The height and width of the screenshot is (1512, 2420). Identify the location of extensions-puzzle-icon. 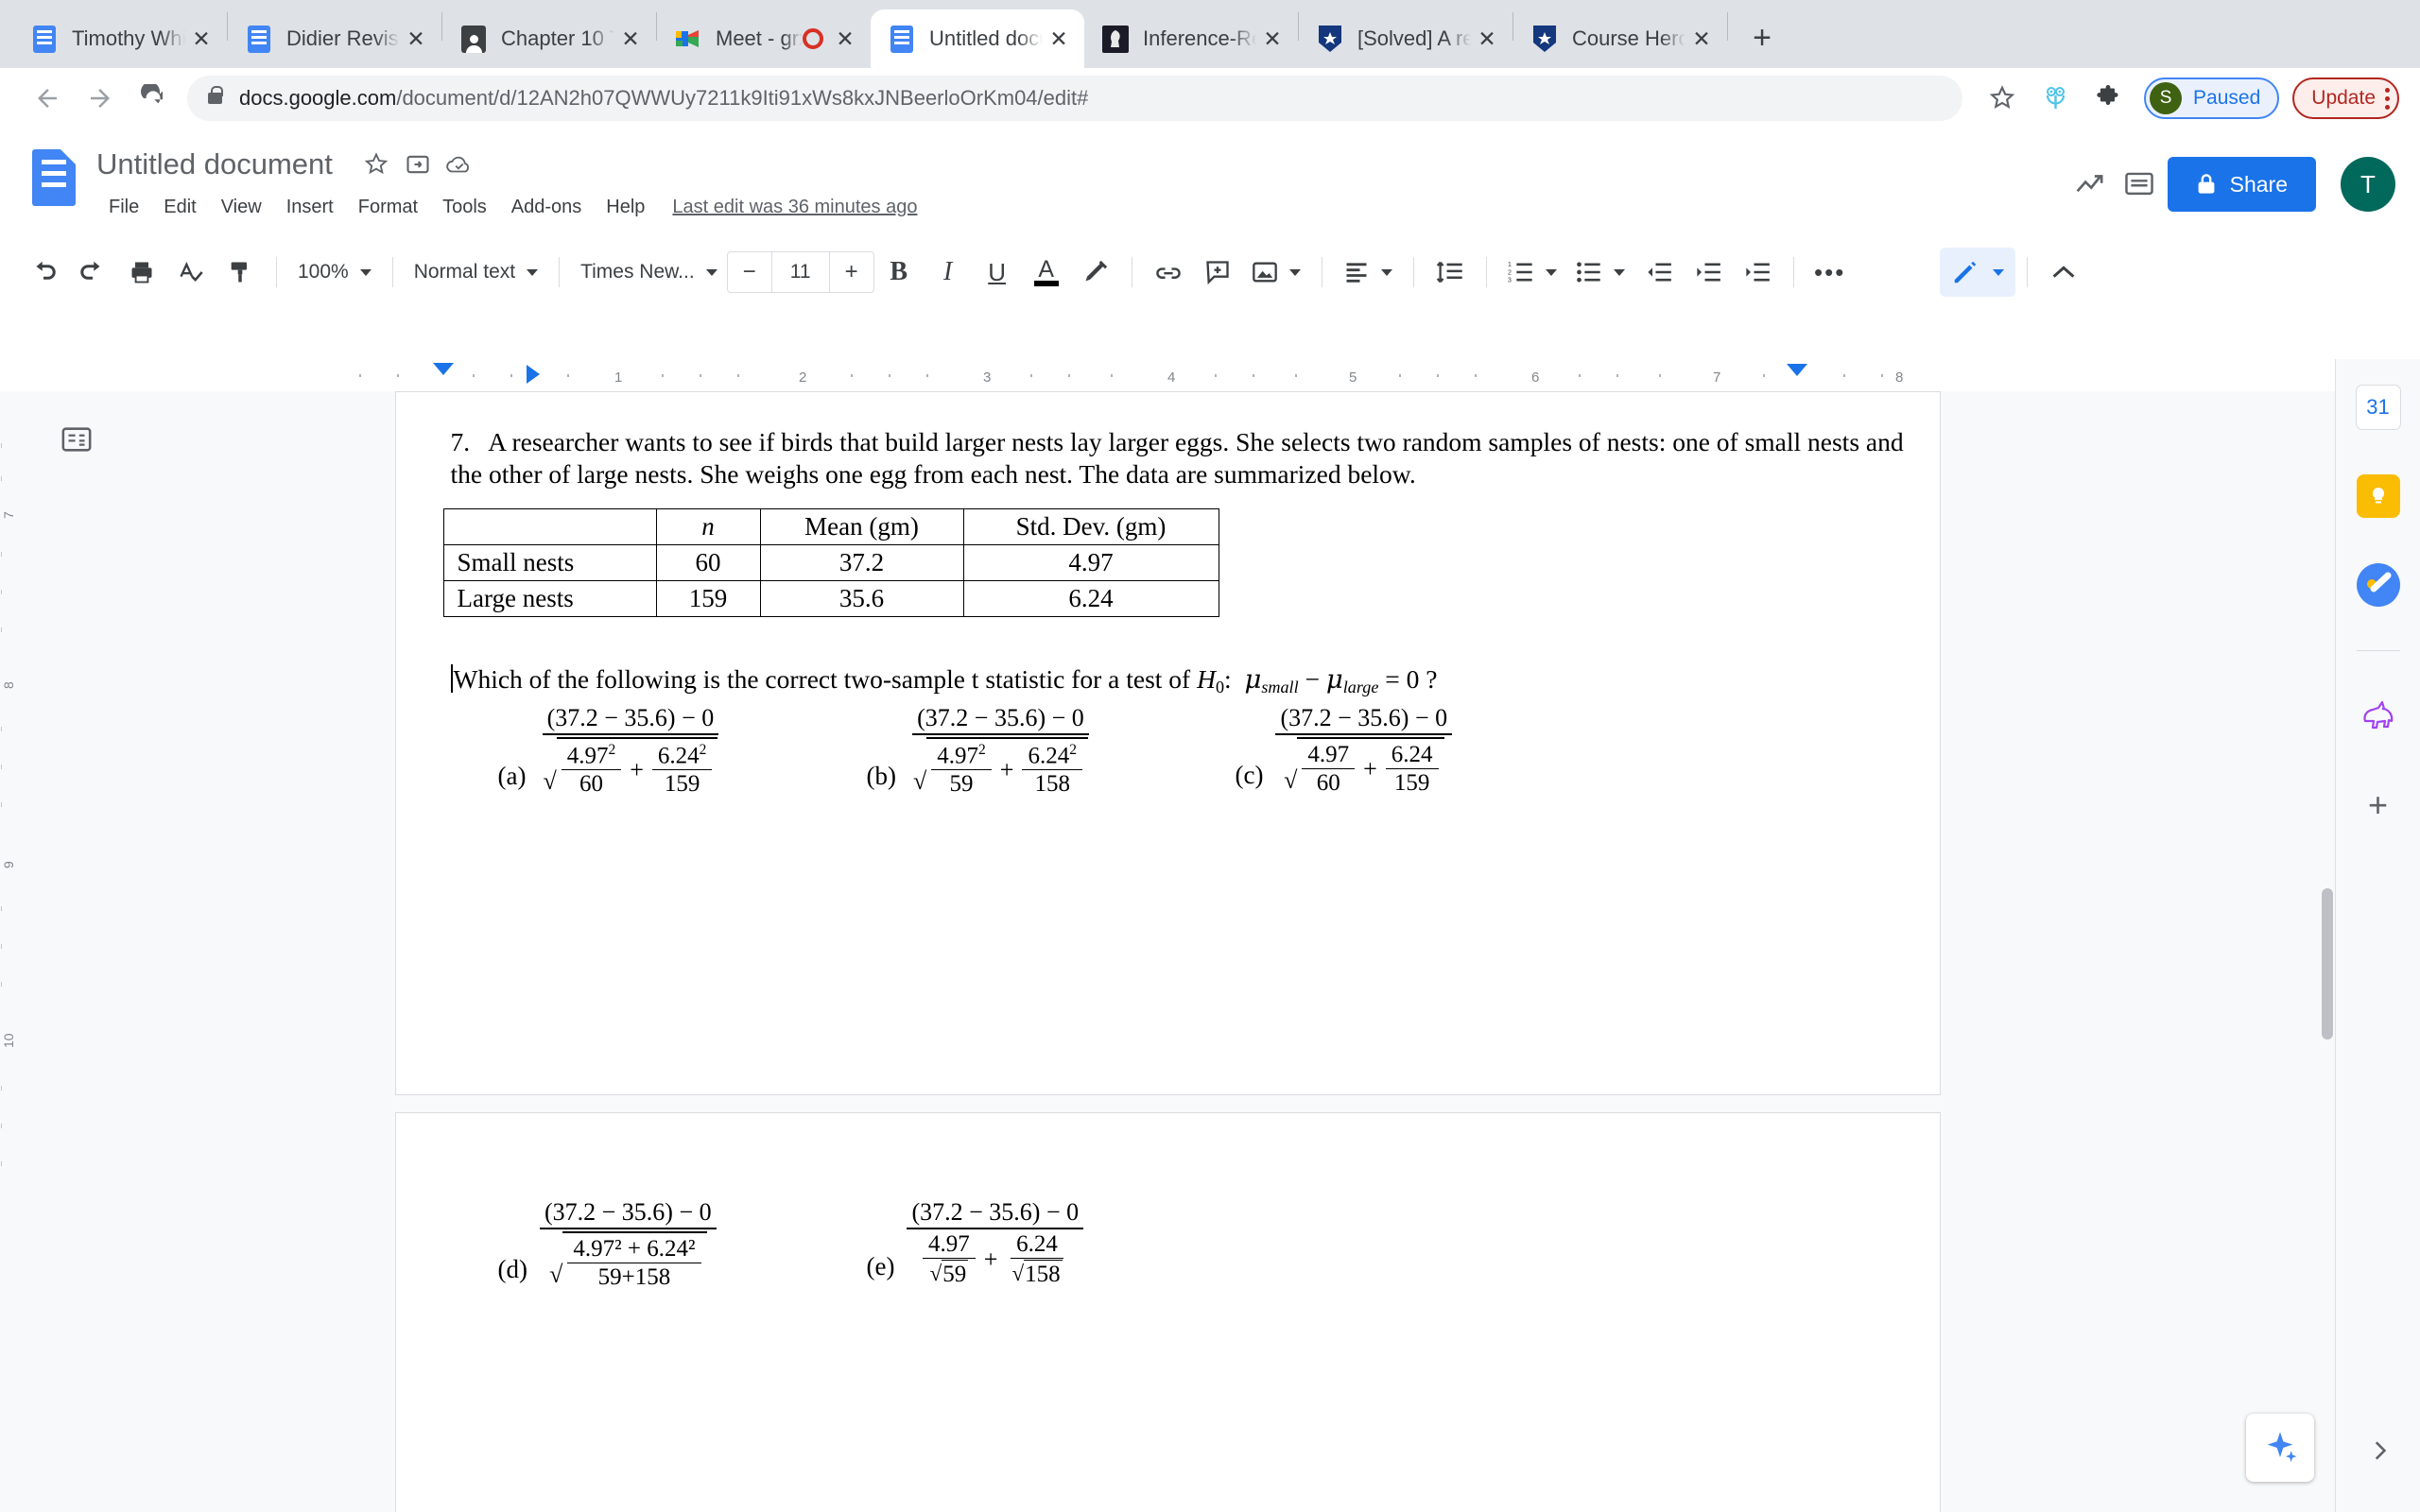
(2108, 98).